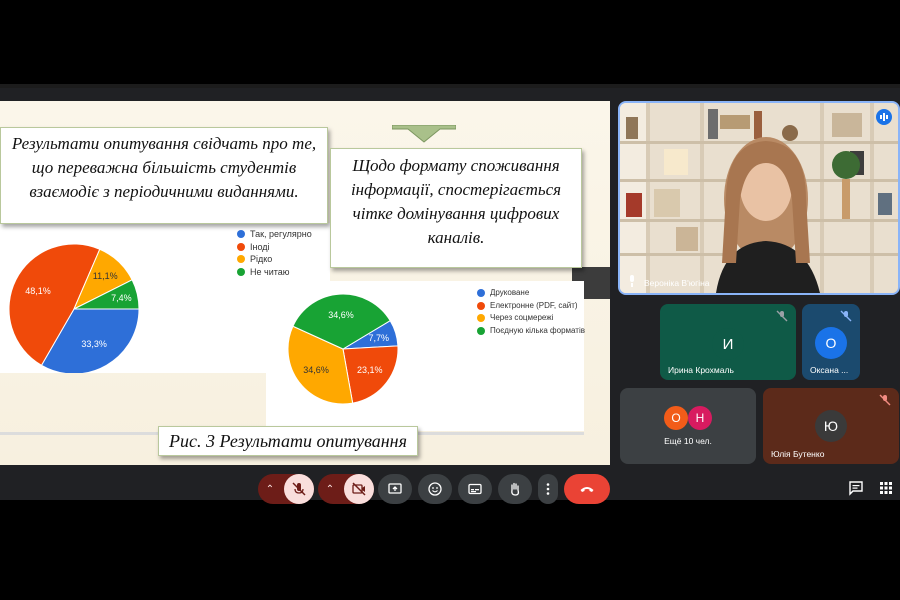 Image resolution: width=900 pixels, height=600 pixels. What do you see at coordinates (677, 283) in the screenshot?
I see `speaker-name: Вероніка В'югіна` at bounding box center [677, 283].